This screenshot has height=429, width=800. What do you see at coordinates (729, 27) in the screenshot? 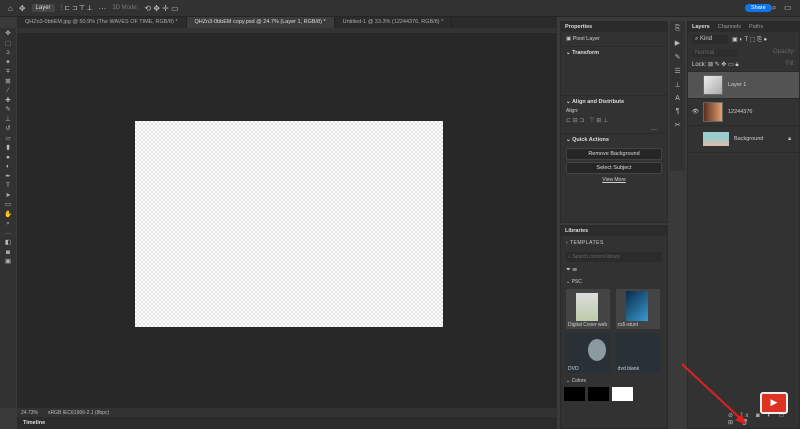
I see `tab-channels: Channels` at bounding box center [729, 27].